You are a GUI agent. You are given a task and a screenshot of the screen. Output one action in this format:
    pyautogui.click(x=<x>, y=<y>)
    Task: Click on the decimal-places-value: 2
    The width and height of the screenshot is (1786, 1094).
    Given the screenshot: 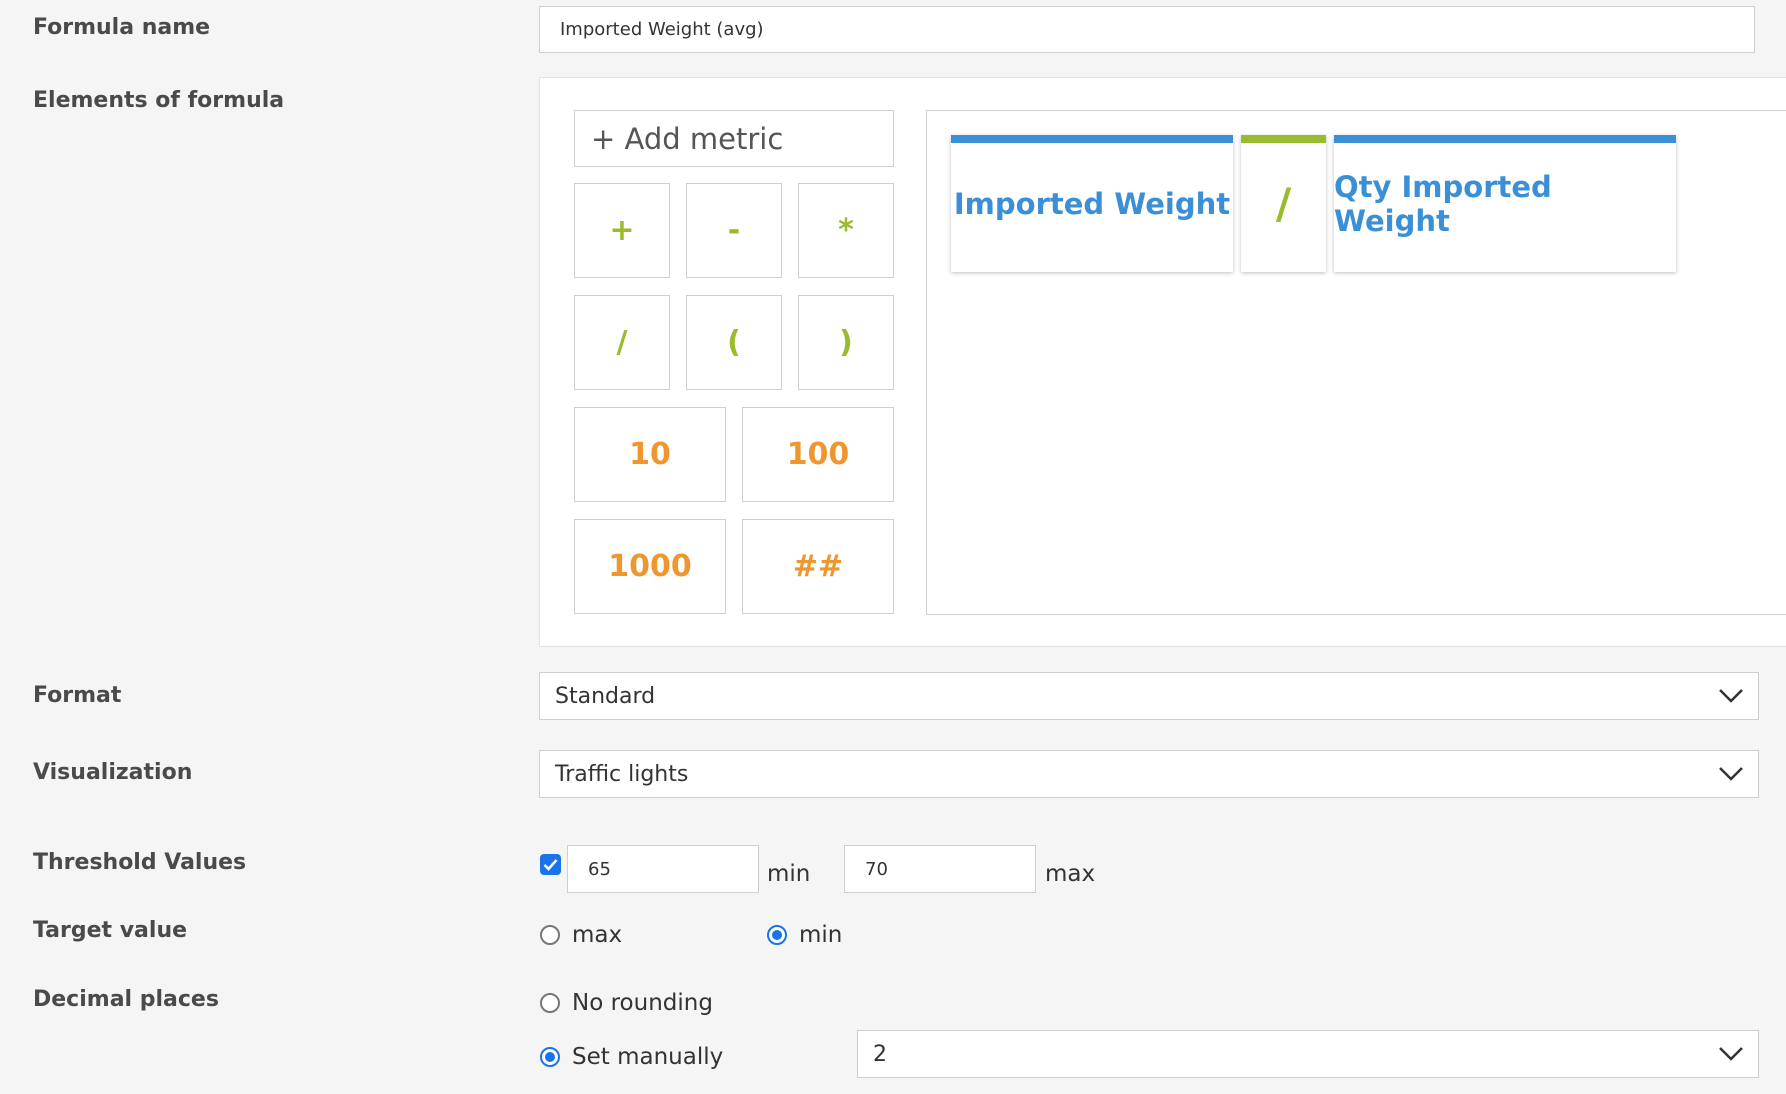 What is the action you would take?
    pyautogui.click(x=880, y=1054)
    